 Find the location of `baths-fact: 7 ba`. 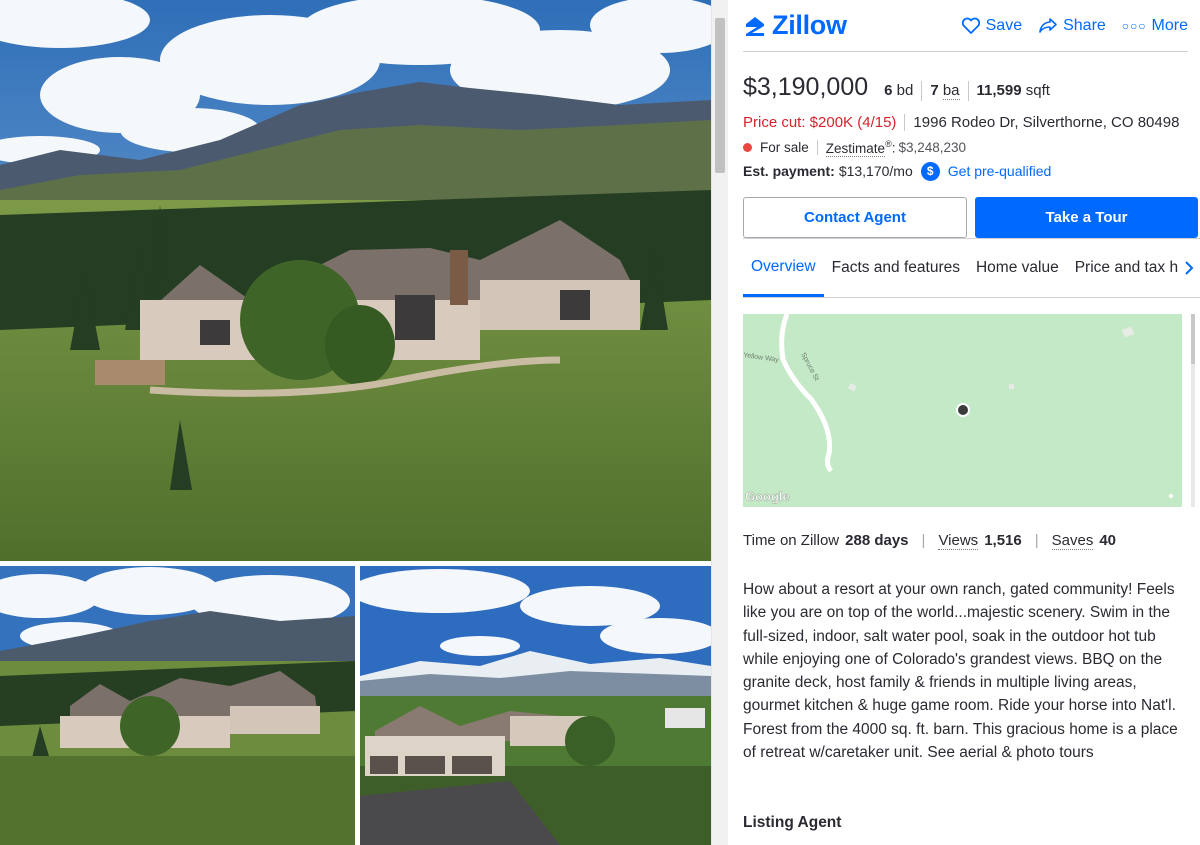

baths-fact: 7 ba is located at coordinates (944, 91).